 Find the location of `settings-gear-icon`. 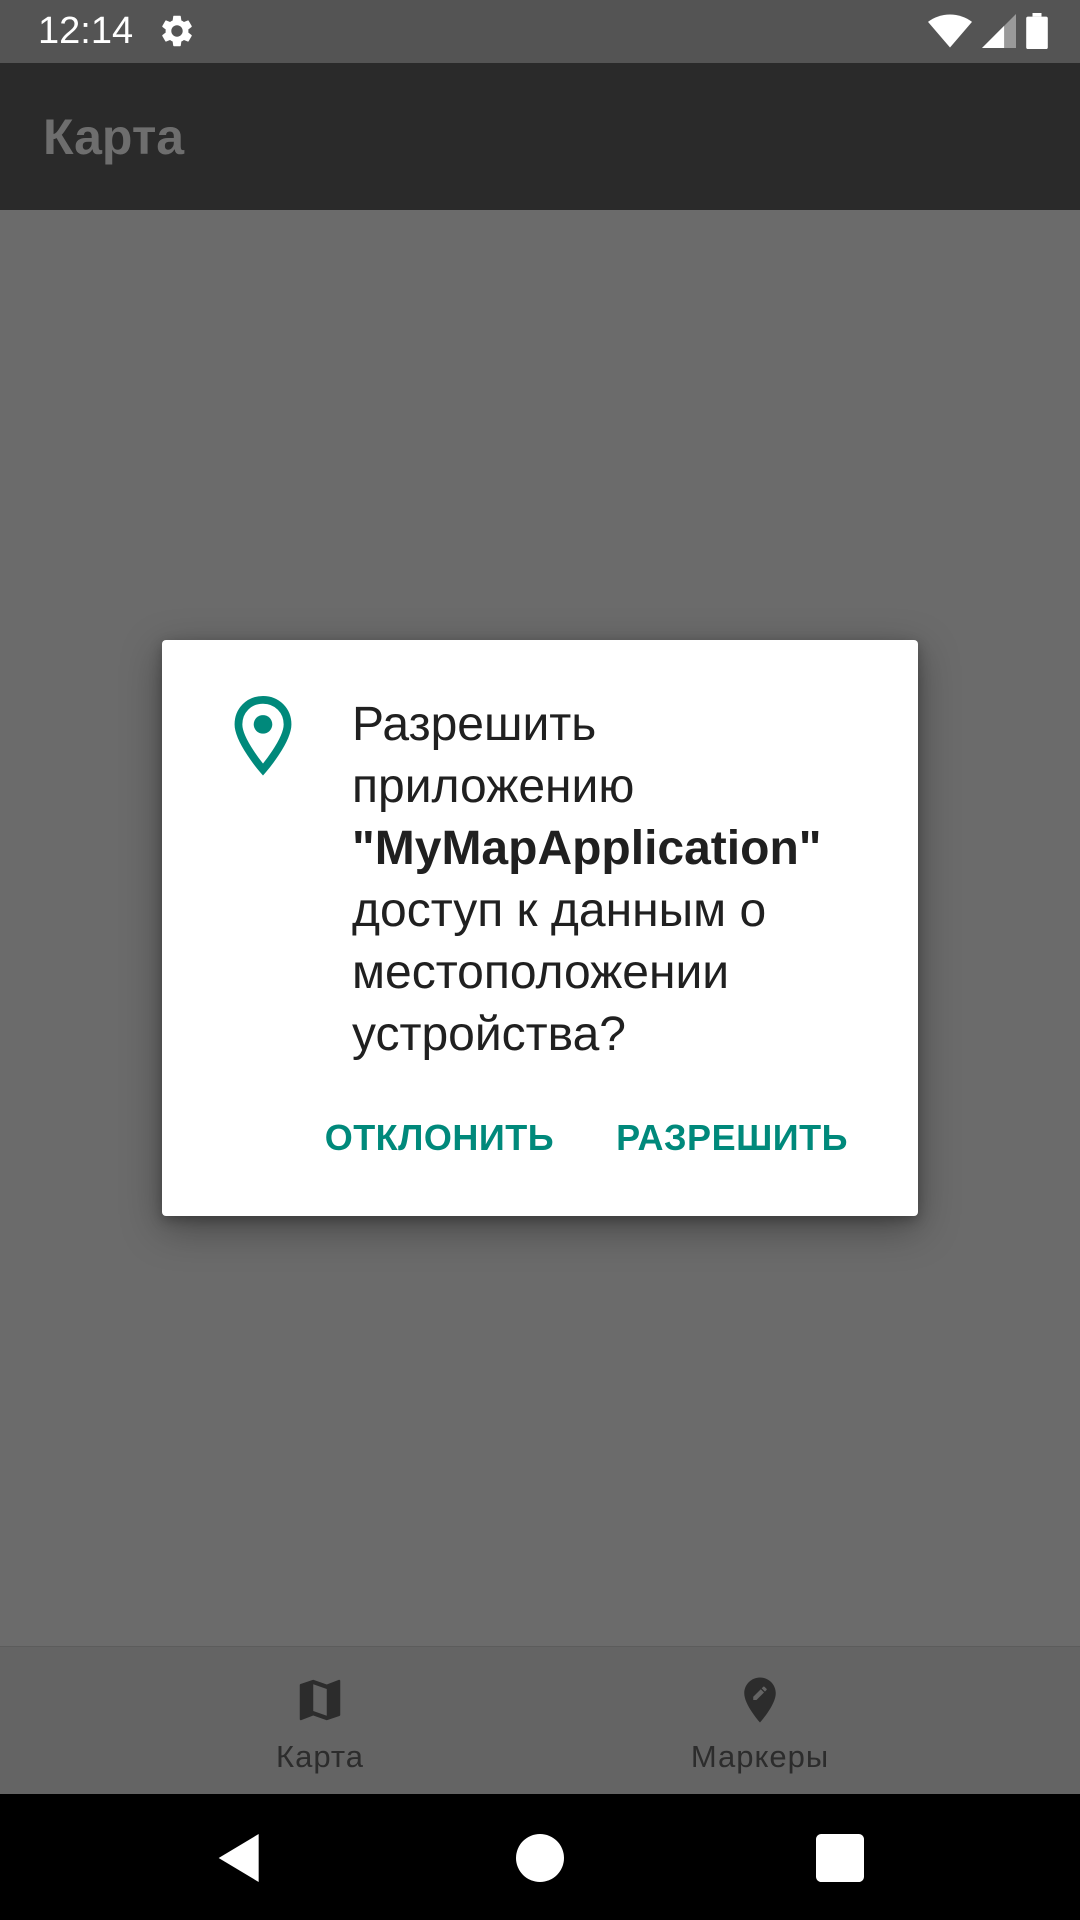

settings-gear-icon is located at coordinates (177, 31).